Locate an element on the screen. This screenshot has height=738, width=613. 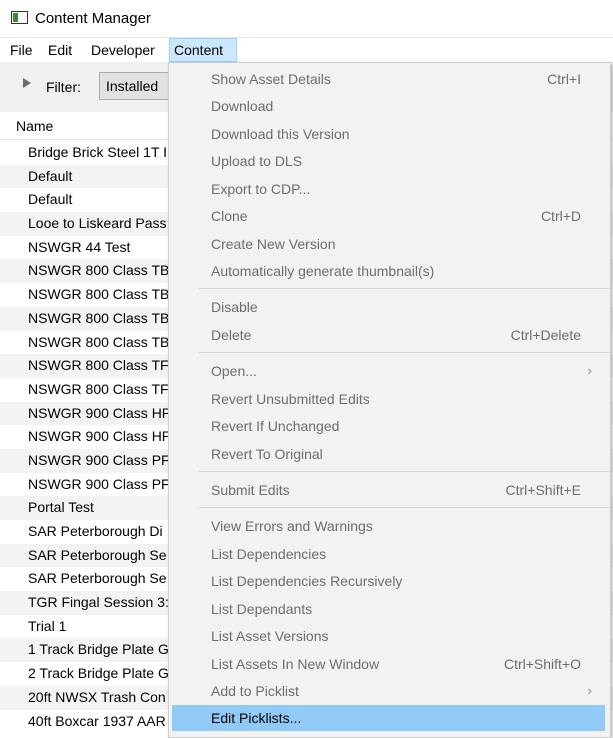
menu-item-list-dependants: List Dependants is located at coordinates (389, 609).